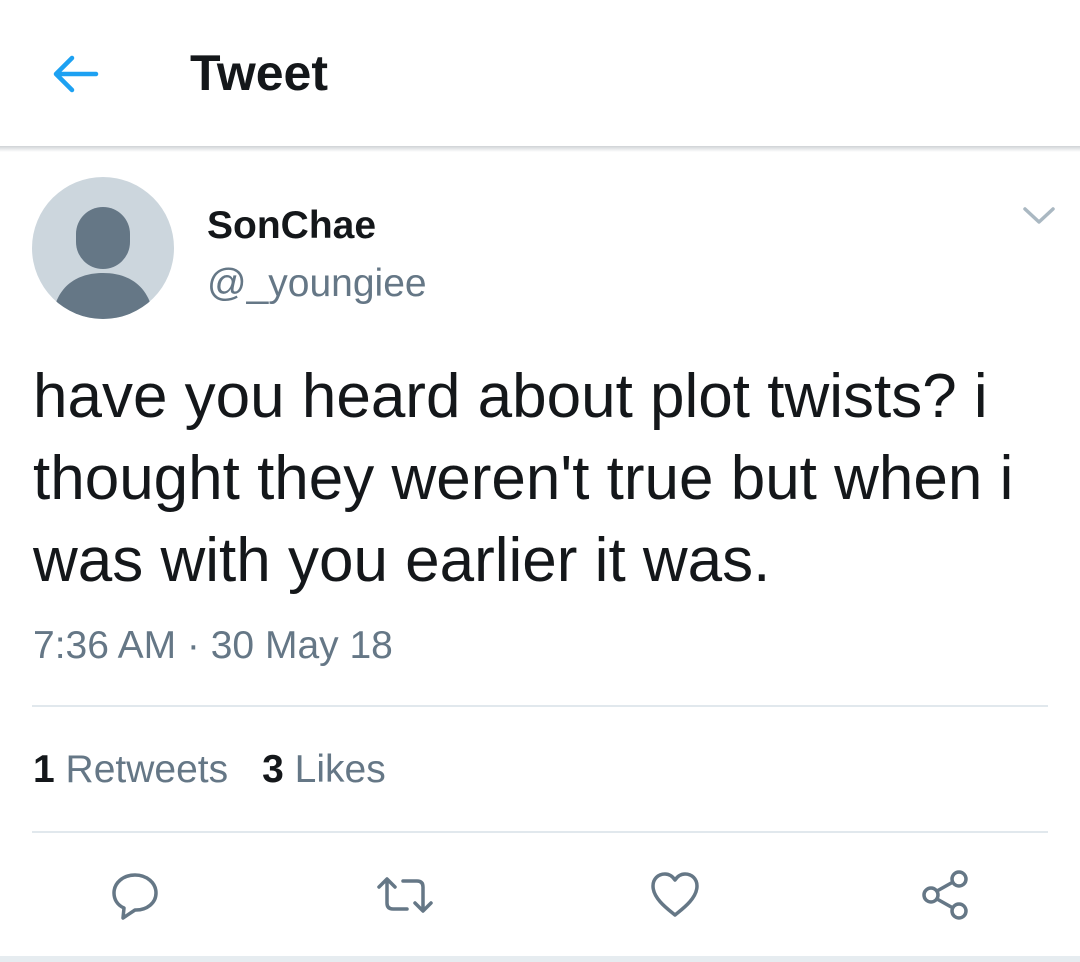 The width and height of the screenshot is (1080, 962). I want to click on chevron-down-icon, so click(1039, 215).